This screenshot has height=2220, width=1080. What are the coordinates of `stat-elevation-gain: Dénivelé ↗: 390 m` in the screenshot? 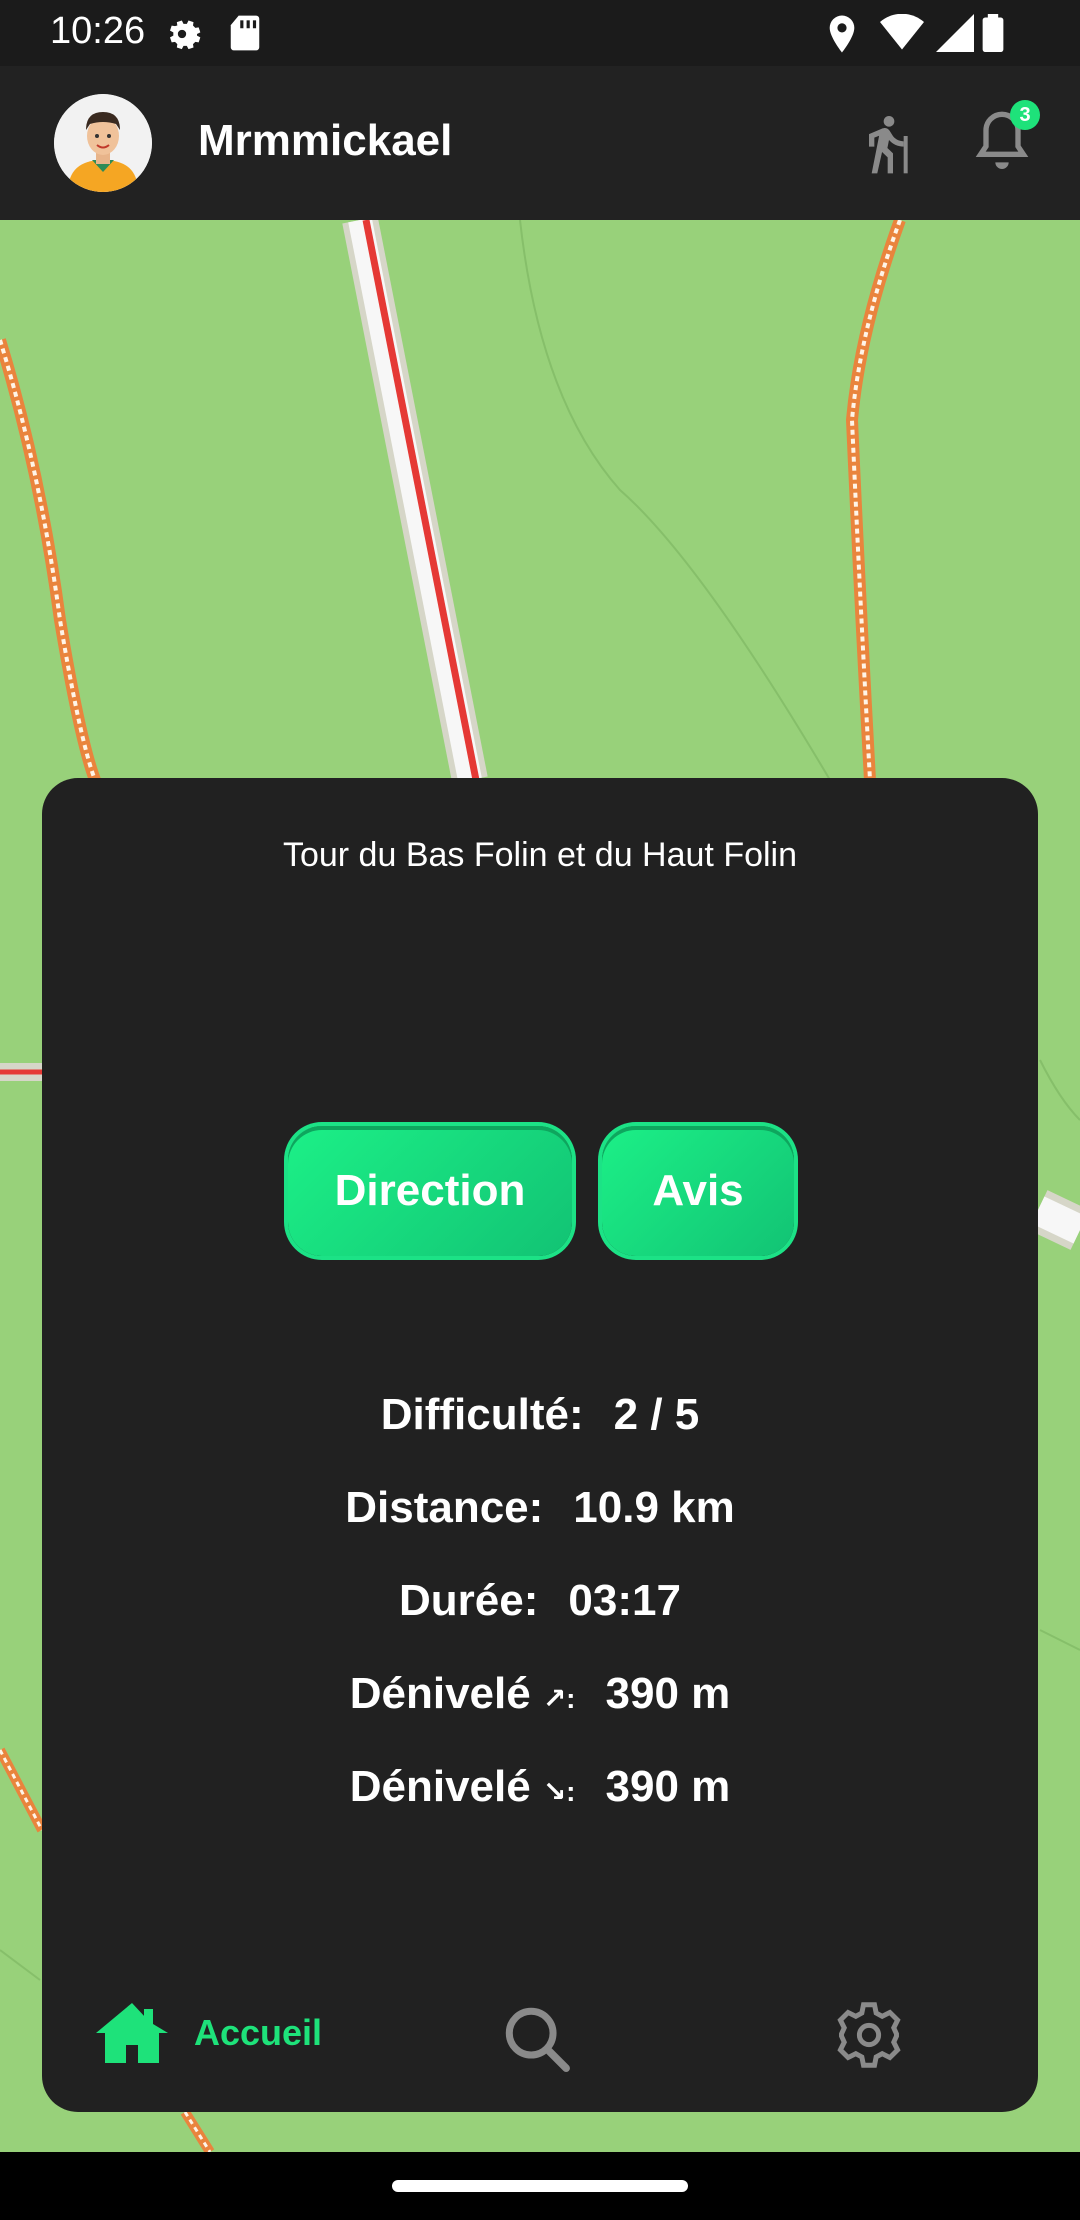 It's located at (540, 1693).